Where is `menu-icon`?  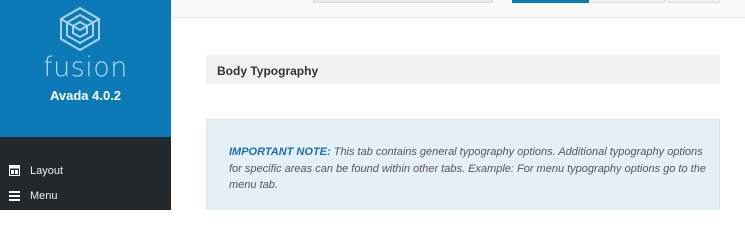
menu-icon is located at coordinates (14, 196).